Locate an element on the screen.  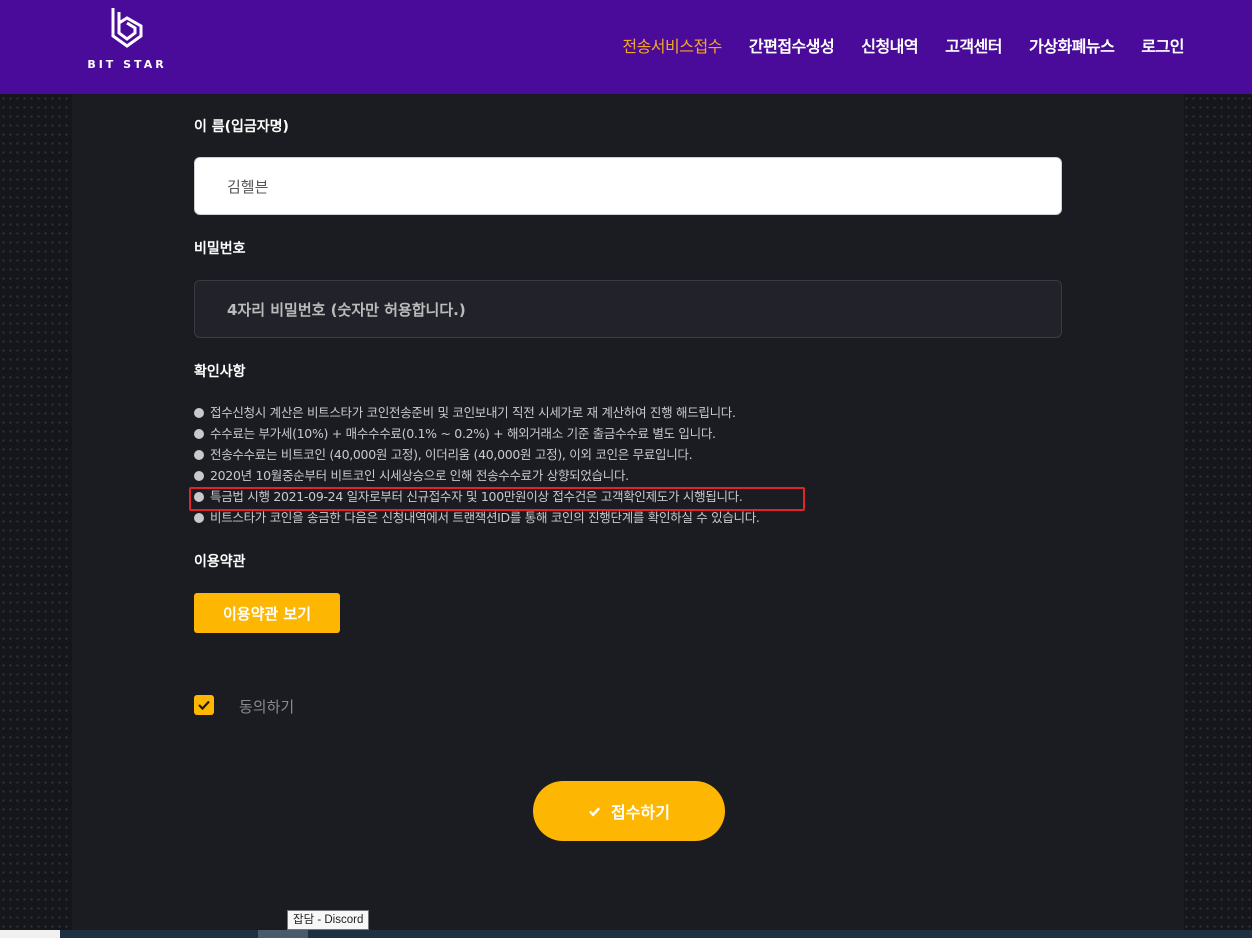
site-logo: BIT STAR is located at coordinates (127, 41).